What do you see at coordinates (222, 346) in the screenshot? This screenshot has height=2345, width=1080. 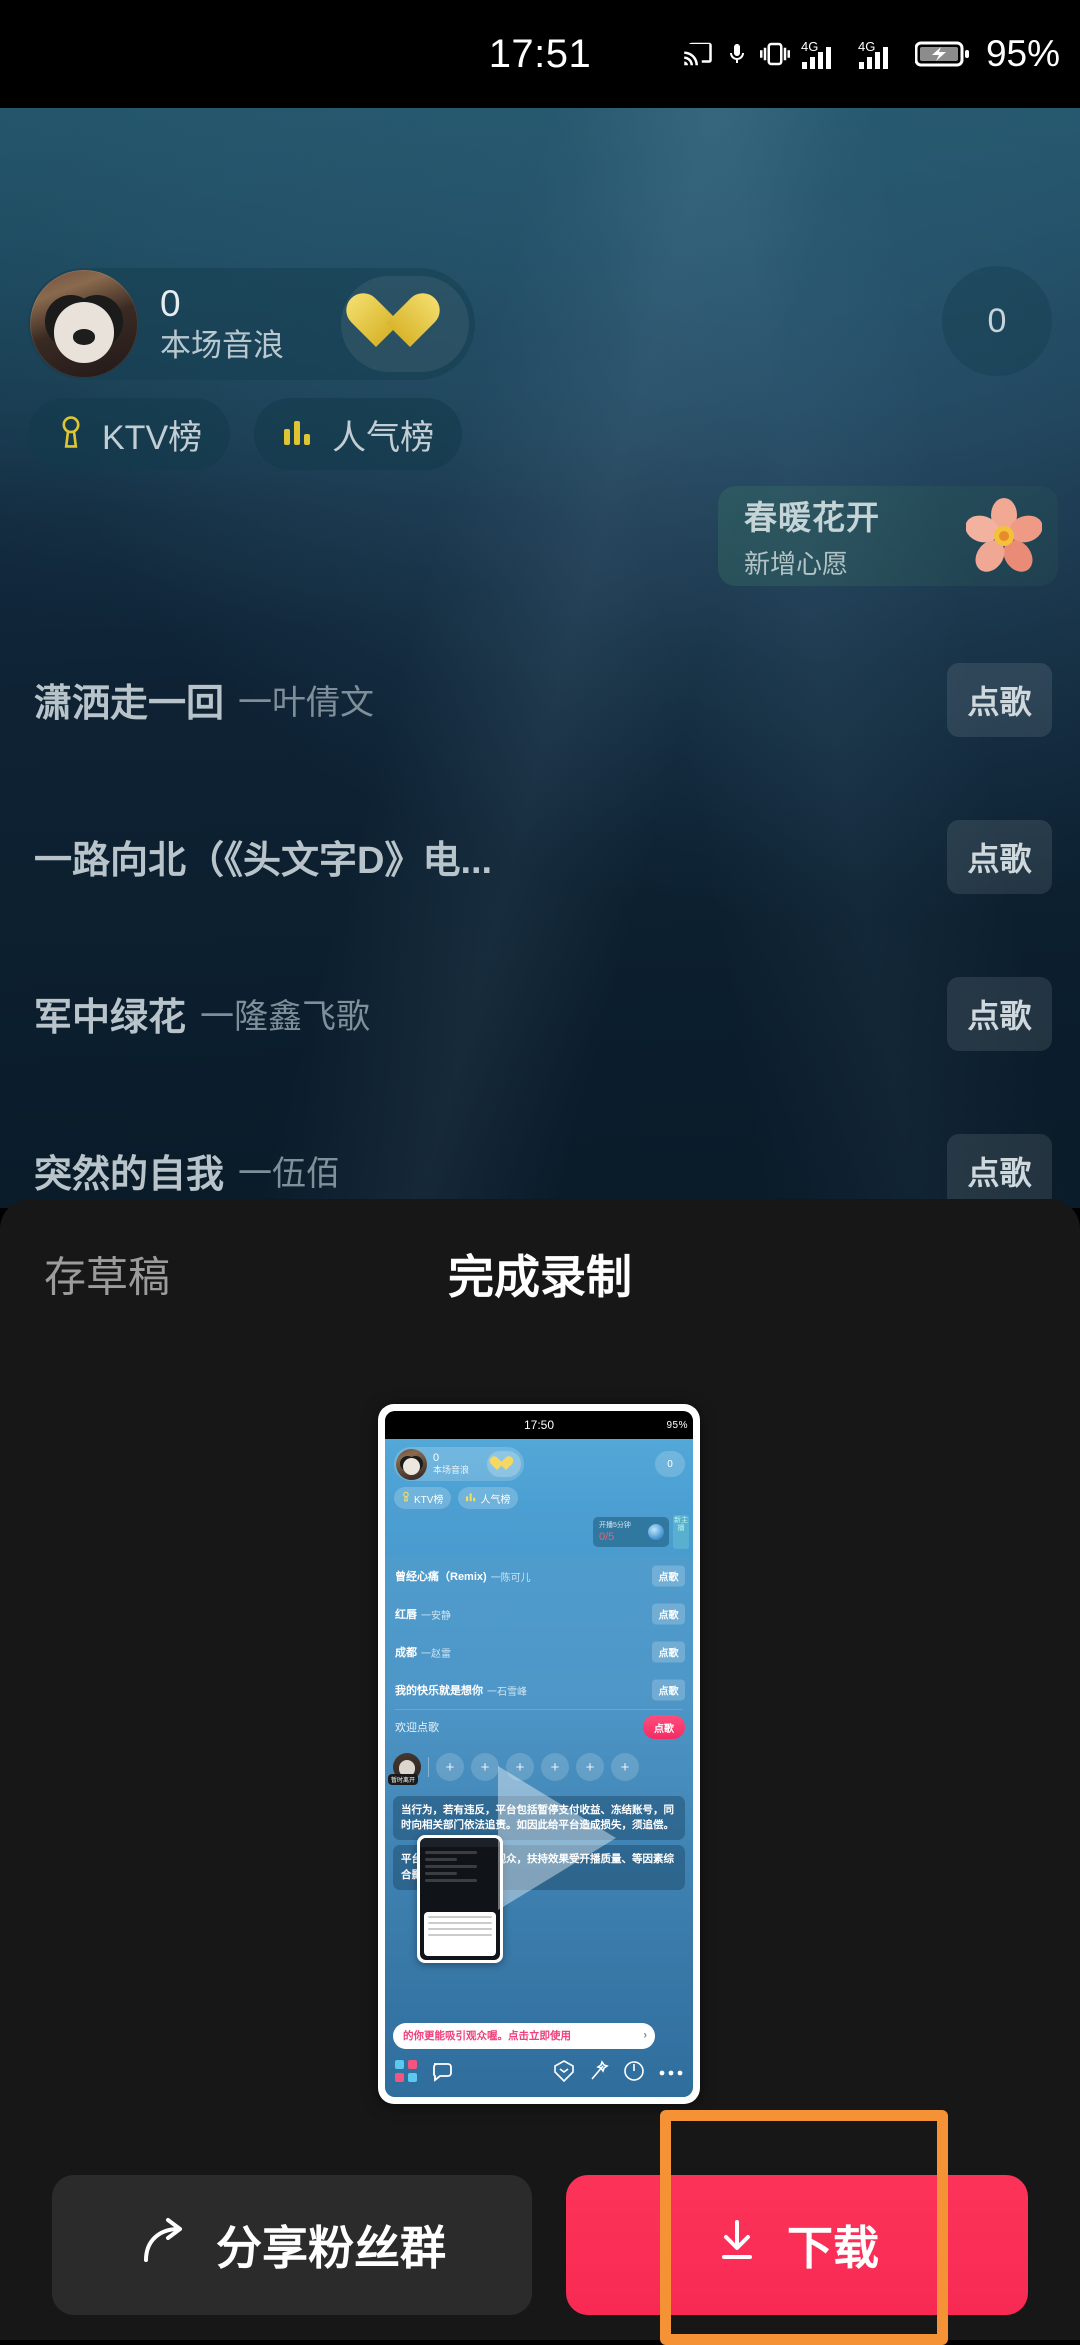 I see `audio-label: 本场音浪` at bounding box center [222, 346].